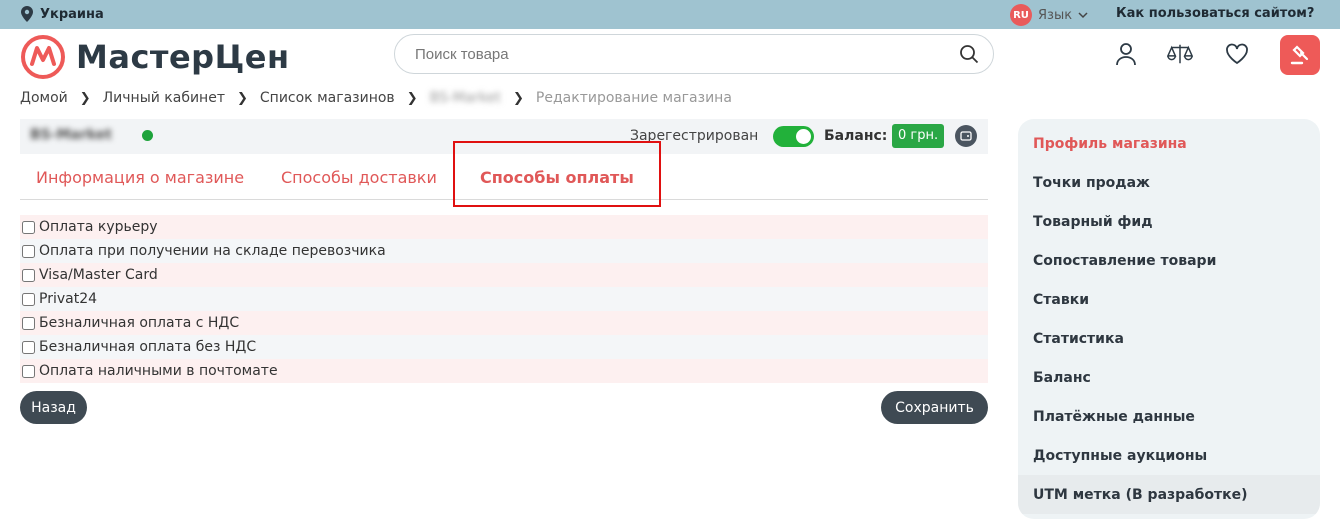  I want to click on balance-label: Баланс:, so click(856, 136).